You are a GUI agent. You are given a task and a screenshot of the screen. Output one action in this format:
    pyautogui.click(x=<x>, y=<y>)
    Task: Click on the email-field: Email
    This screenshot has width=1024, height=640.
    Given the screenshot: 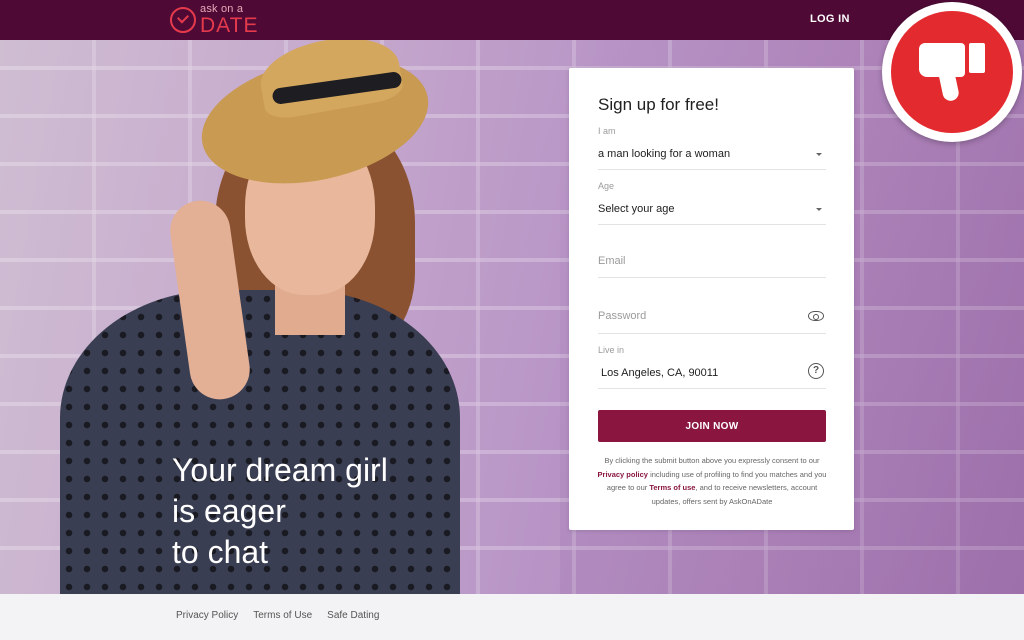 What is the action you would take?
    pyautogui.click(x=712, y=257)
    